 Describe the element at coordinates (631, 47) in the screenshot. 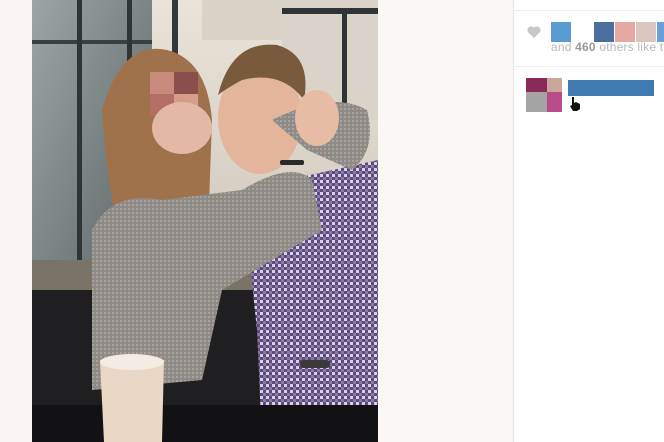

I see `likes-suffix: others like this` at that location.